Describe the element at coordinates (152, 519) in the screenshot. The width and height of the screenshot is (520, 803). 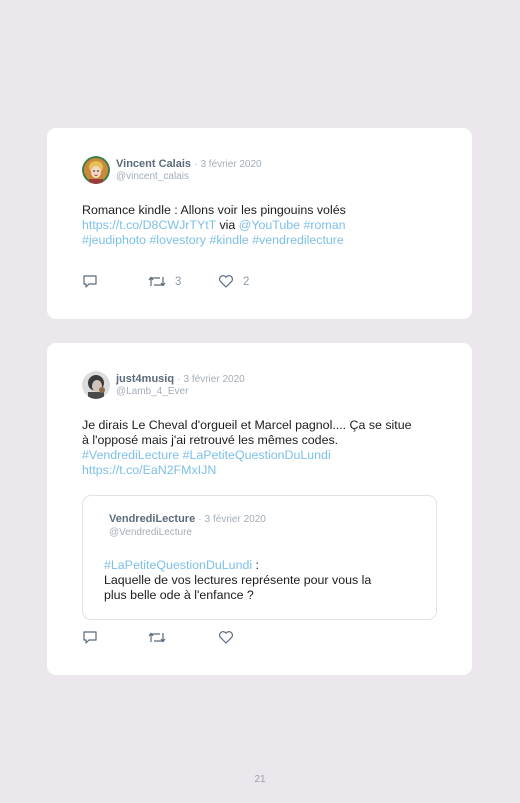
I see `quoted-author-name: VendrediLecture` at that location.